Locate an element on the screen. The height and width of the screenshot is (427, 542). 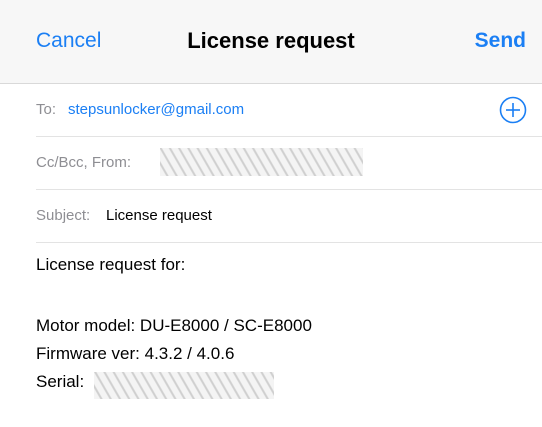
body-line-motor-model: Motor model: DU-E8000 / SC-E8000 is located at coordinates (174, 325).